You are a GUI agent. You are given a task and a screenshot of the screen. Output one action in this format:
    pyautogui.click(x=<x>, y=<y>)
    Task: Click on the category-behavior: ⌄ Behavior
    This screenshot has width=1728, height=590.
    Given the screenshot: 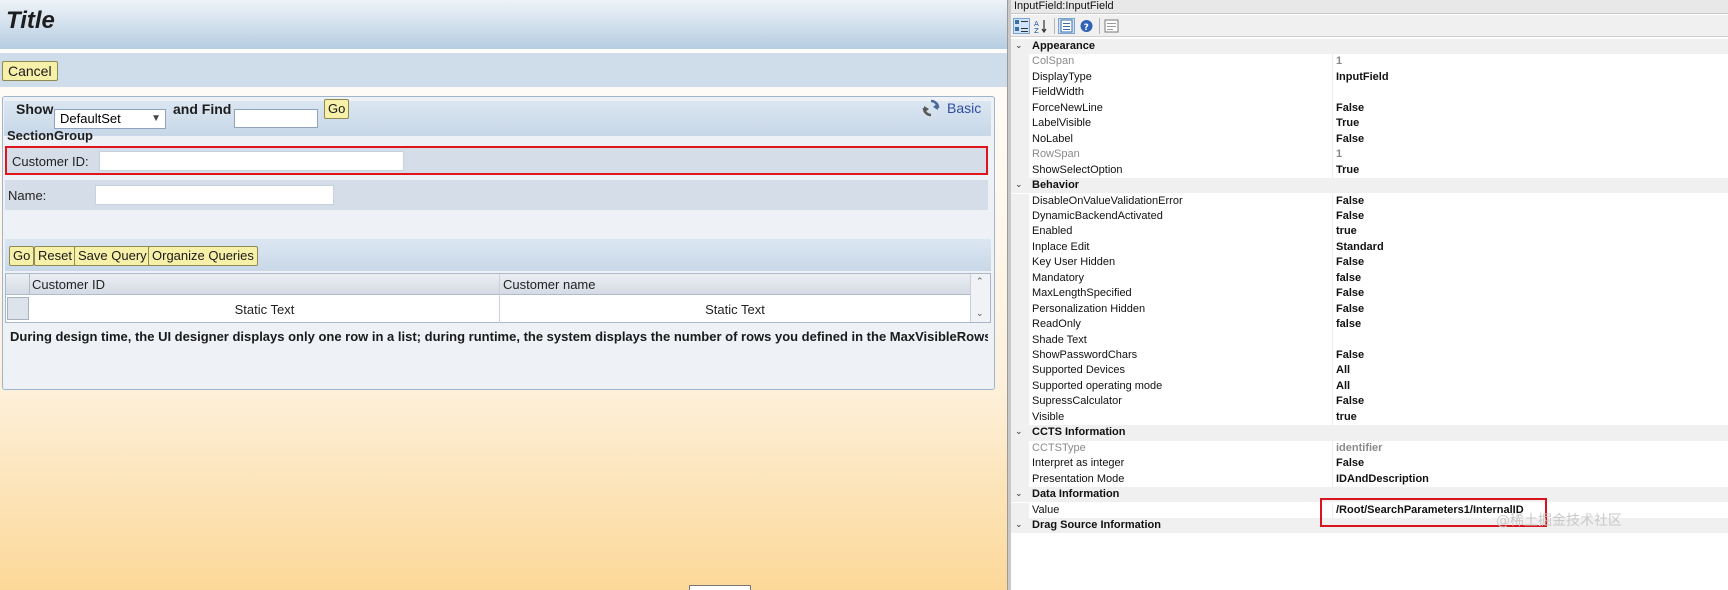 What is the action you would take?
    pyautogui.click(x=1369, y=186)
    